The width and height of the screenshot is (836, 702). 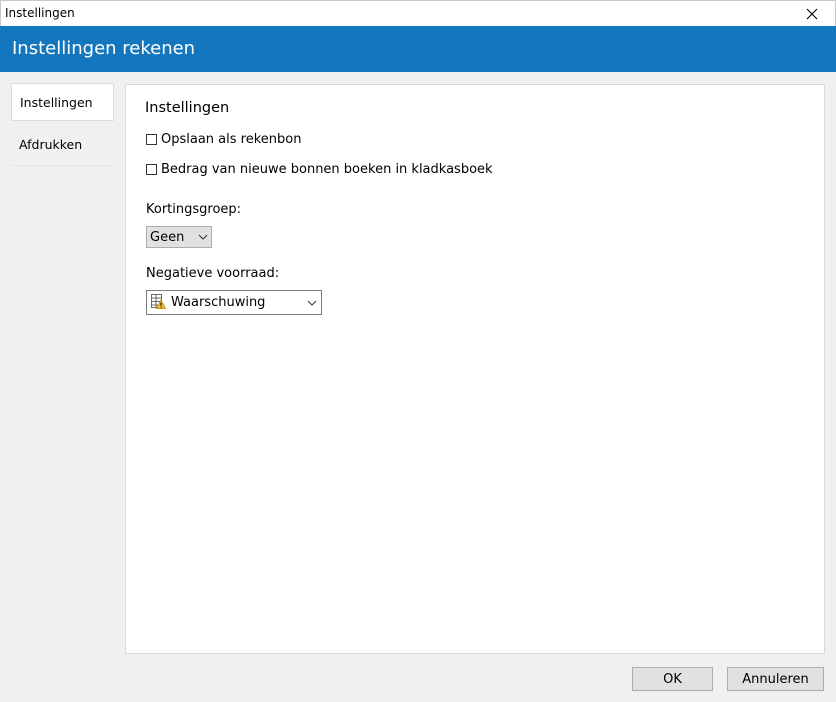 I want to click on discount-group-label: Kortingsgroep:, so click(x=194, y=209).